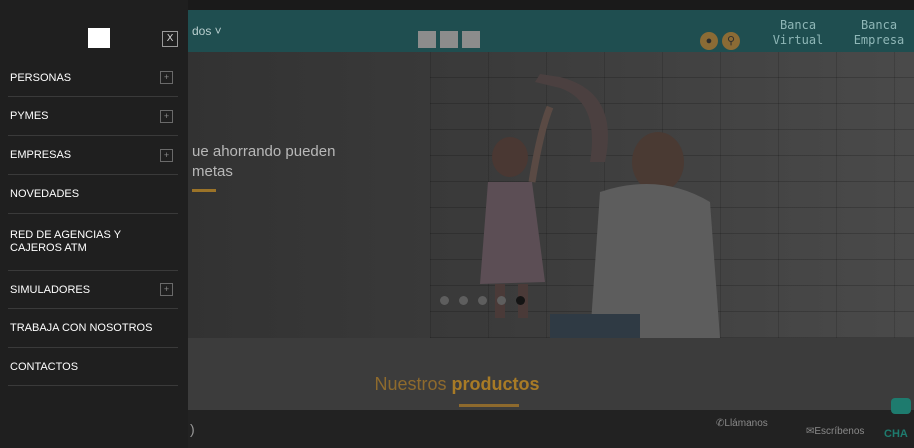  Describe the element at coordinates (93, 155) in the screenshot. I see `menu-item-empresas: EMPRESAS +` at that location.